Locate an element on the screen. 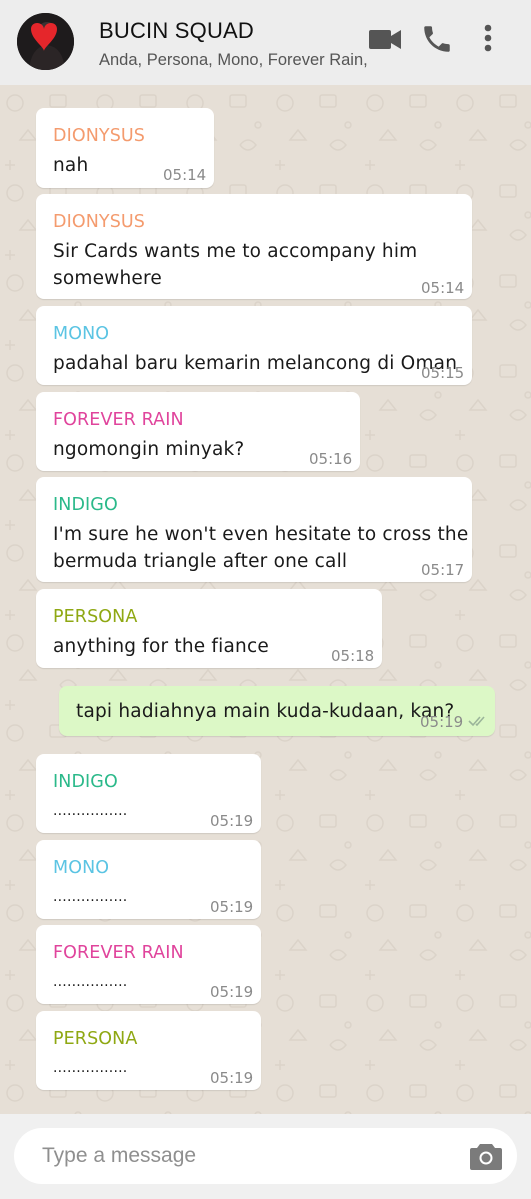 The height and width of the screenshot is (1199, 531). message-text: ngomongin minyak? is located at coordinates (149, 449).